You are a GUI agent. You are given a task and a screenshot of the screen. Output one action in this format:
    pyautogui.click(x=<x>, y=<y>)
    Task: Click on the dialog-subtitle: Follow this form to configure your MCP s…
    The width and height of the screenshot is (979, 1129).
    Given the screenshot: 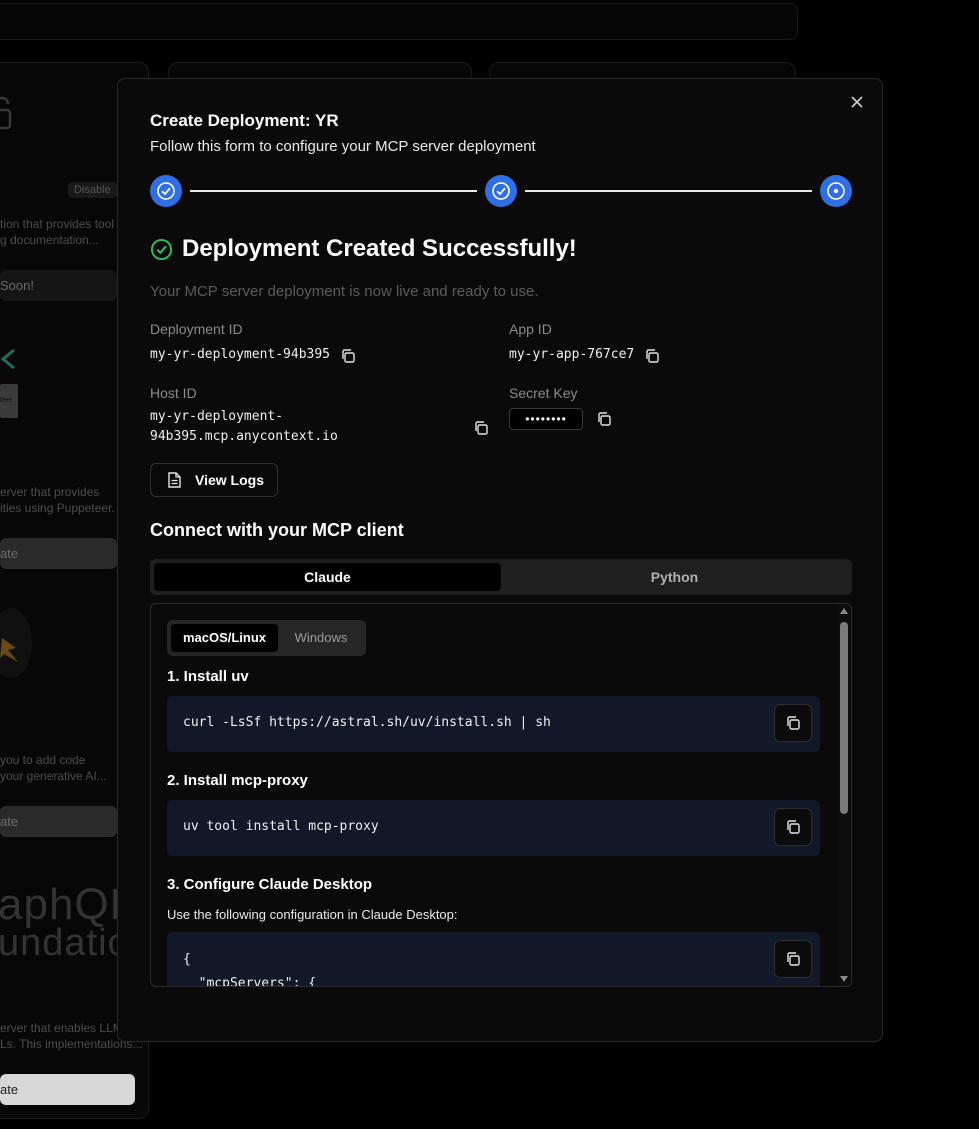 What is the action you would take?
    pyautogui.click(x=343, y=146)
    